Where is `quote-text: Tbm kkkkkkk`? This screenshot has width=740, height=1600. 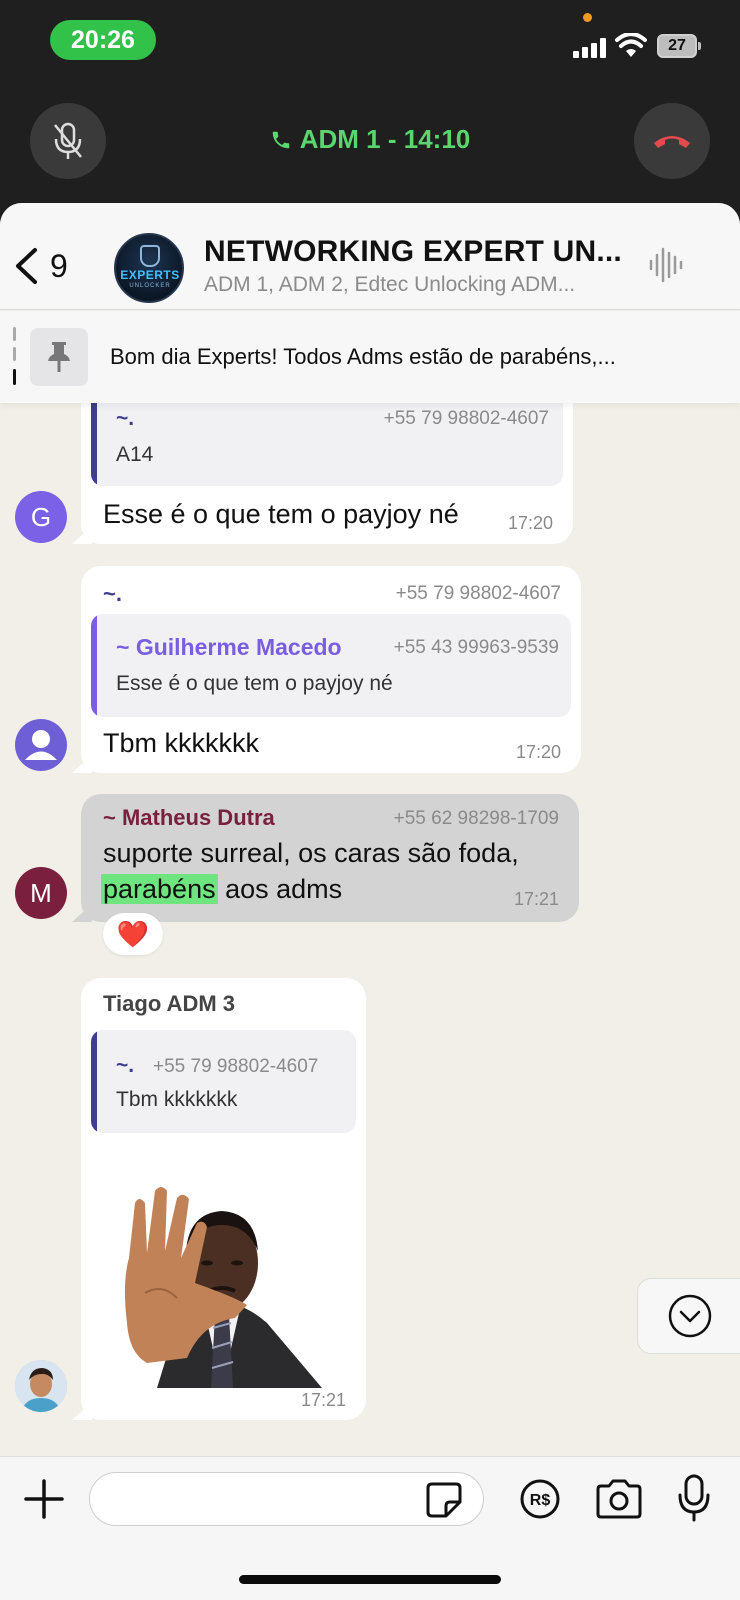 quote-text: Tbm kkkkkkk is located at coordinates (177, 1099).